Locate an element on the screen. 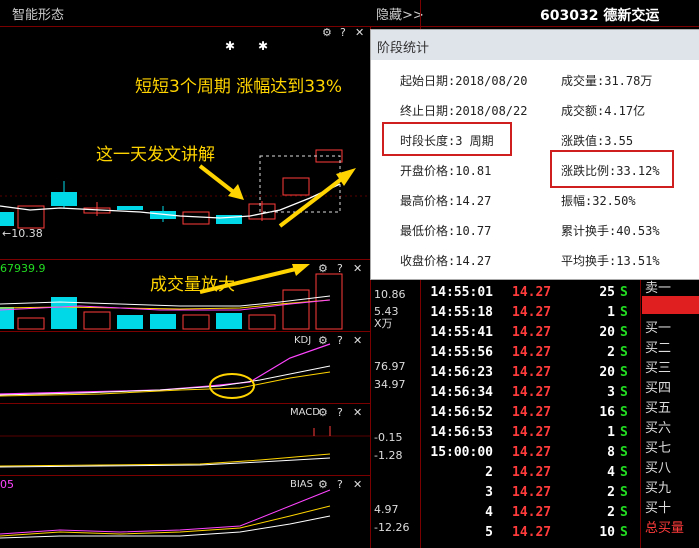 This screenshot has height=548, width=699. highlight-box-length is located at coordinates (447, 139).